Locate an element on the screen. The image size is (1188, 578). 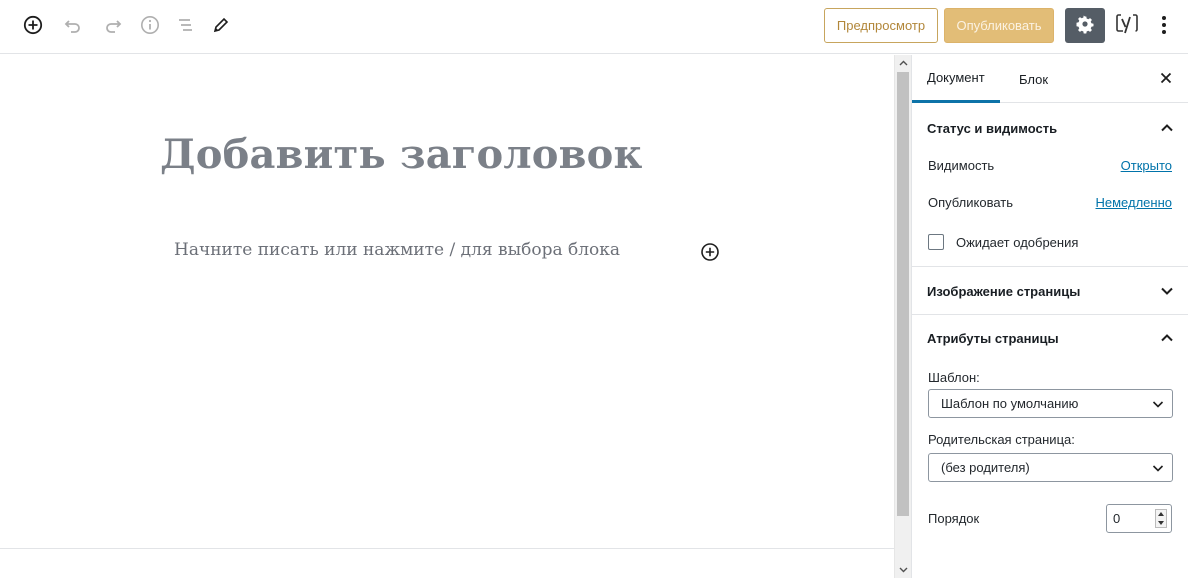
block-navigation-icon is located at coordinates (185, 25).